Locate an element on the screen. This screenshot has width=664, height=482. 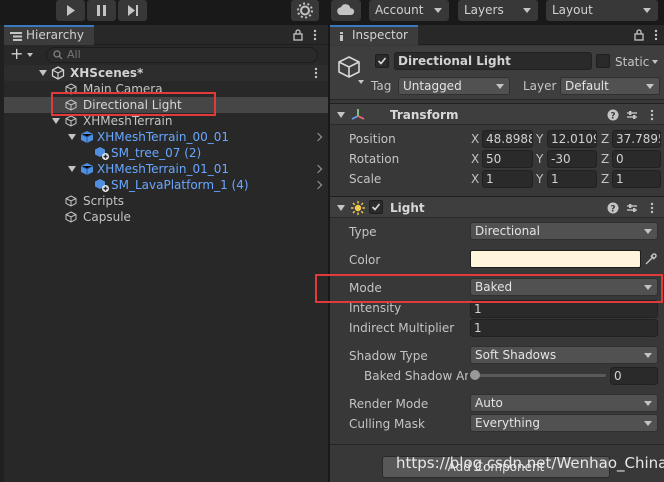
hierarchy-item-sm-lavaplatform: SM_LavaPlatform_1 (4) is located at coordinates (166, 185).